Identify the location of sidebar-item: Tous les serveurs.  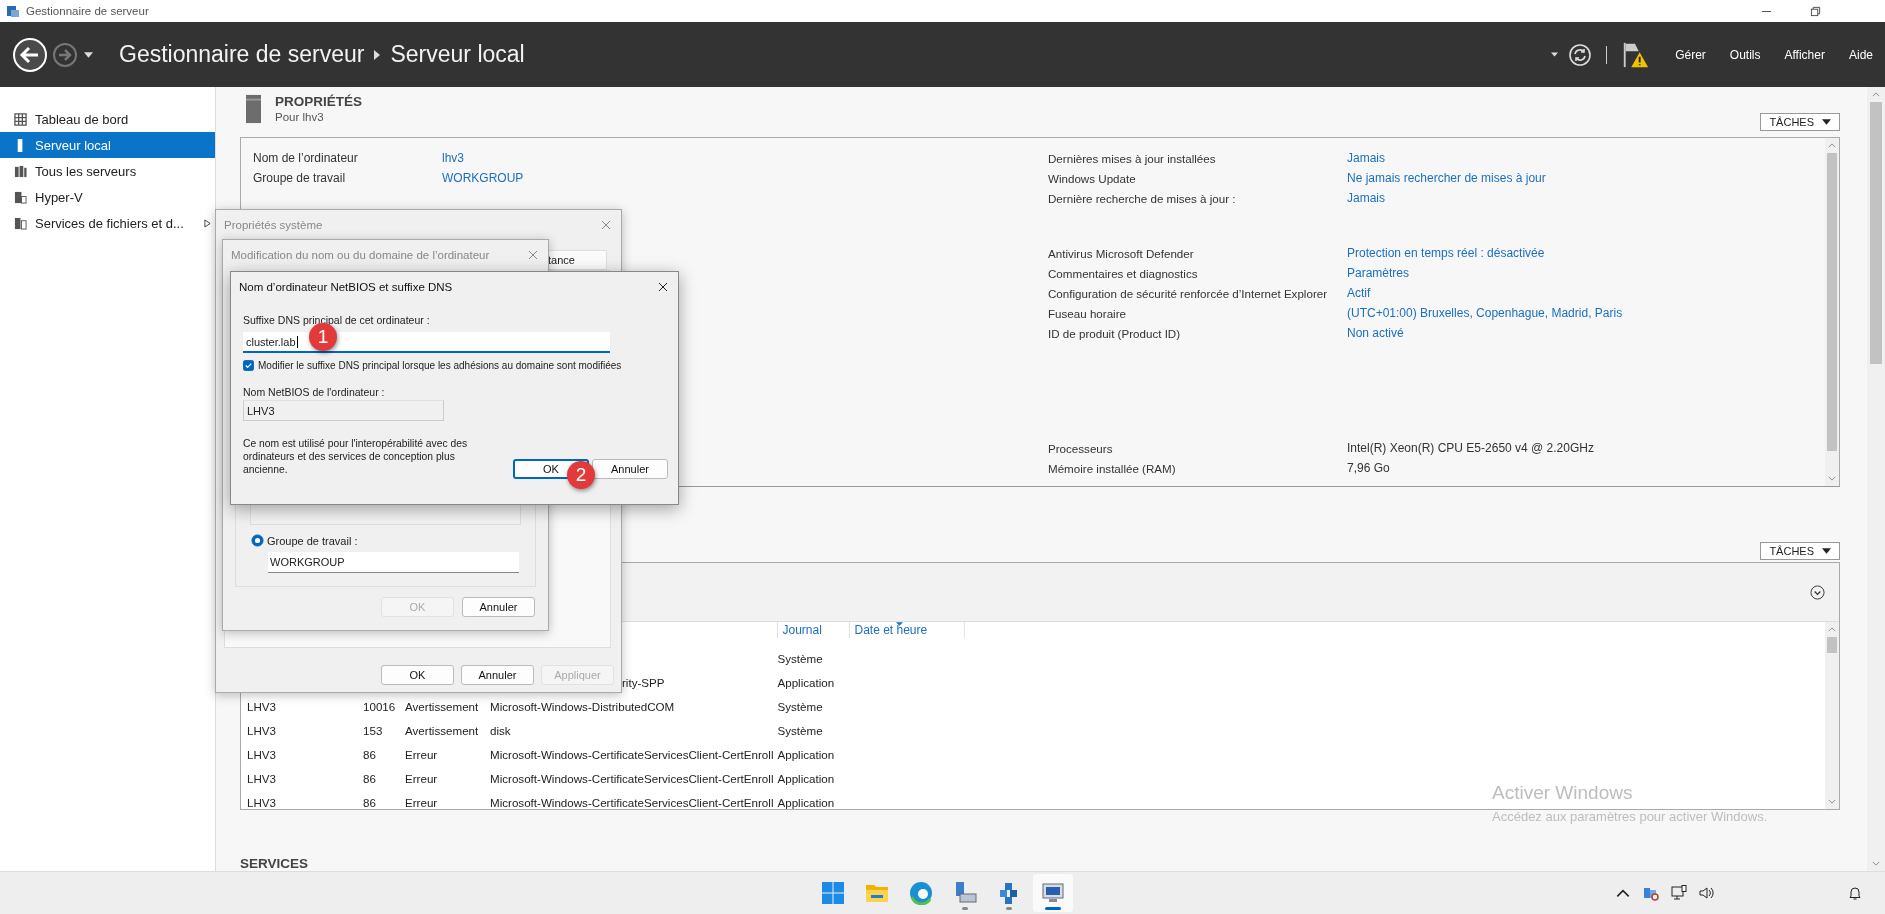
(107, 171).